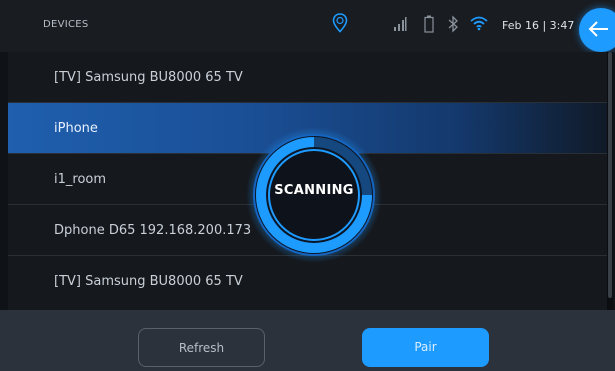 This screenshot has height=371, width=615. Describe the element at coordinates (80, 179) in the screenshot. I see `device-name: i1_room` at that location.